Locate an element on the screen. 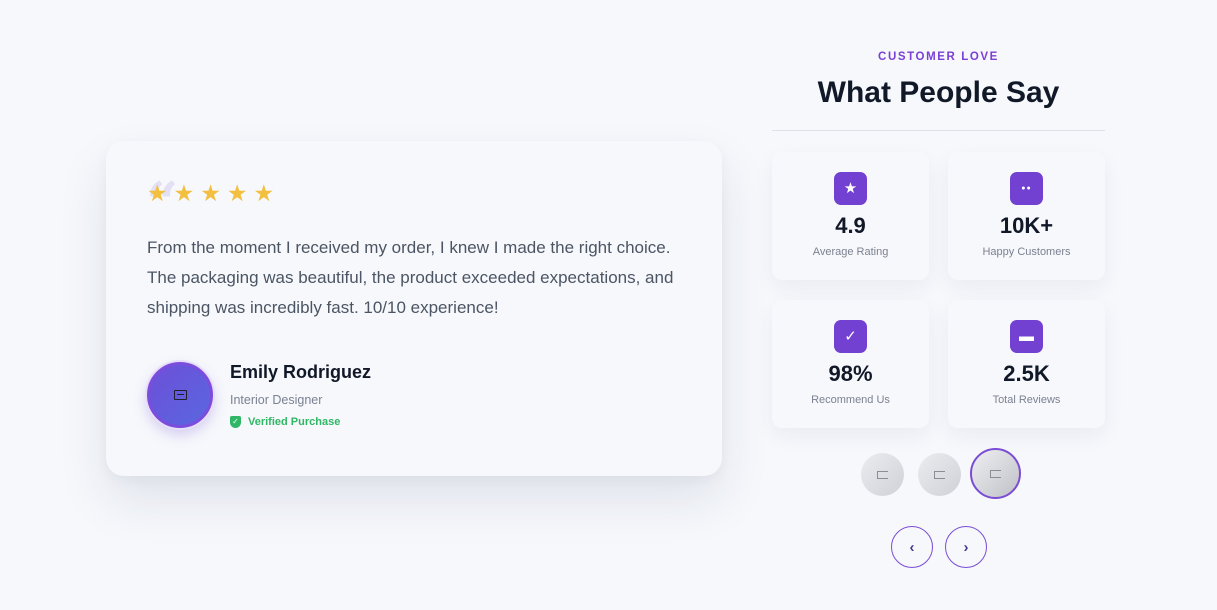  stat-card-recommend-us: ✓ 98% Recommend Us is located at coordinates (850, 364).